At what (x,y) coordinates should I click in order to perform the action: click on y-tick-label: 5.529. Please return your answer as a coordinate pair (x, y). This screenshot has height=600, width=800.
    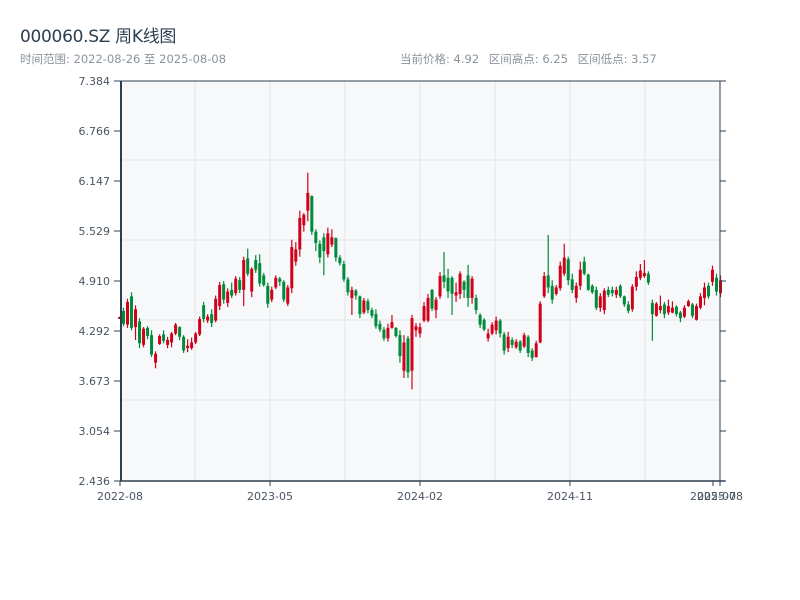
    Looking at the image, I should click on (95, 231).